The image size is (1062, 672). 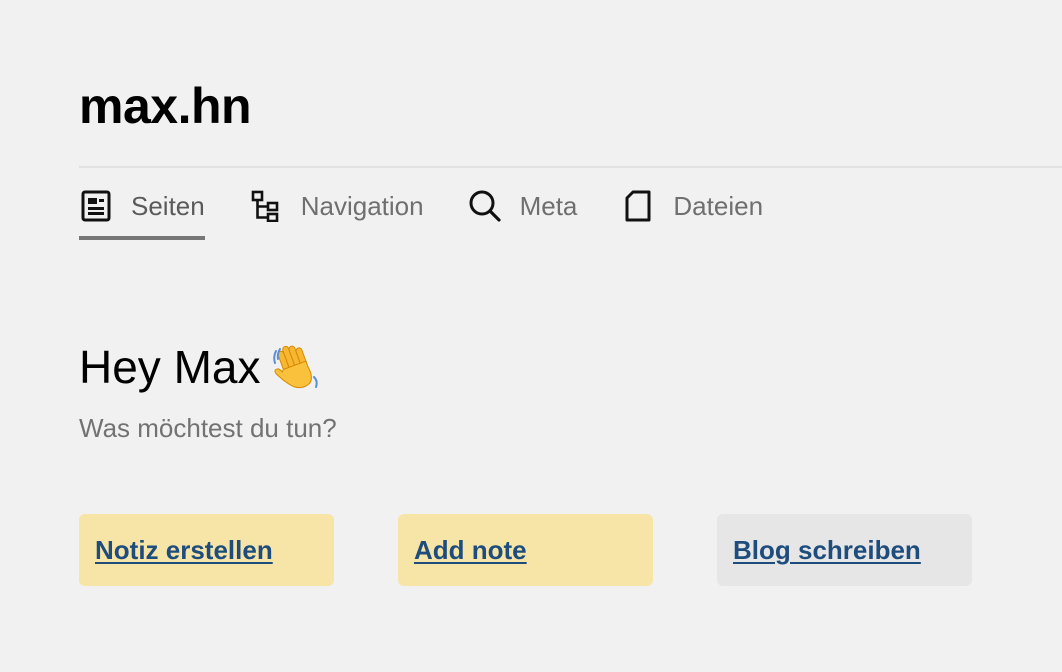 What do you see at coordinates (638, 206) in the screenshot?
I see `file-icon` at bounding box center [638, 206].